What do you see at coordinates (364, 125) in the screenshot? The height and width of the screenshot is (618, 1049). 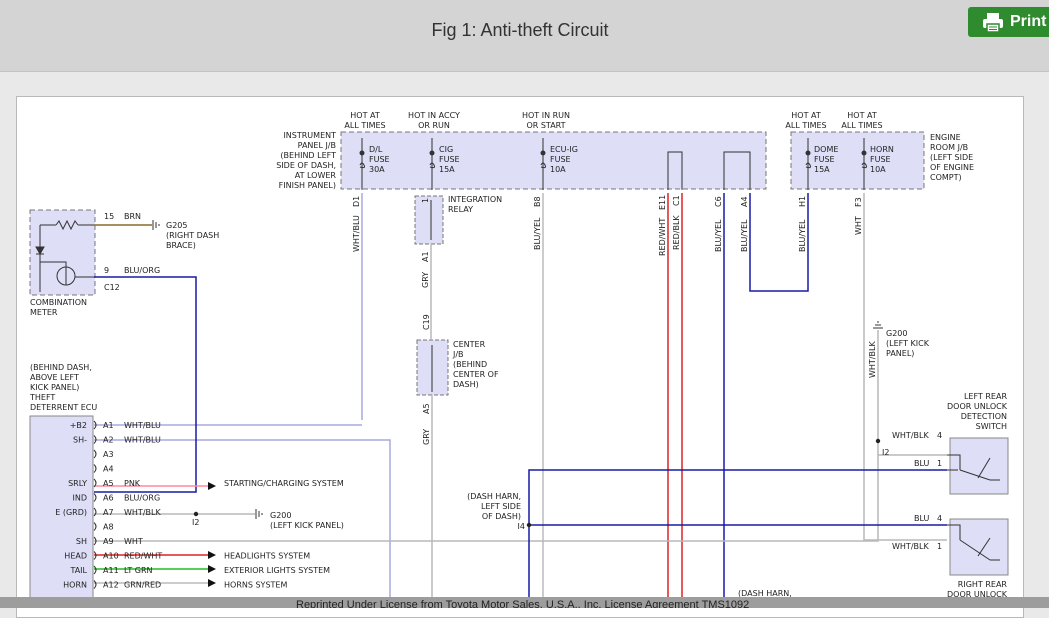 I see `hot-dl-2: ALL TIMES` at bounding box center [364, 125].